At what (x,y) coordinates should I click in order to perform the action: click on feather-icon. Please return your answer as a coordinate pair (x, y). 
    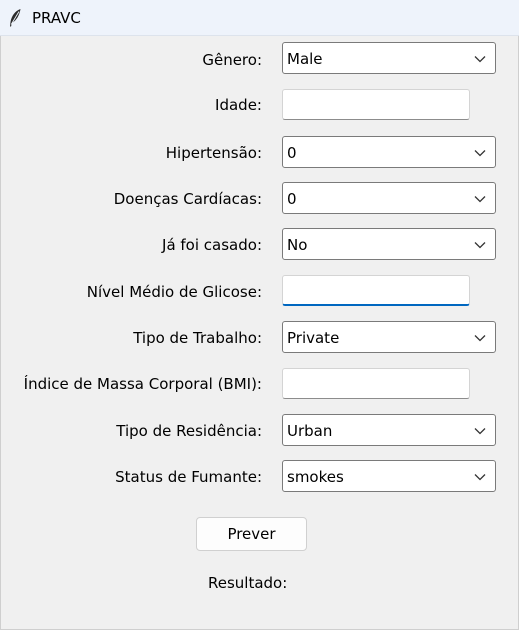
    Looking at the image, I should click on (15, 18).